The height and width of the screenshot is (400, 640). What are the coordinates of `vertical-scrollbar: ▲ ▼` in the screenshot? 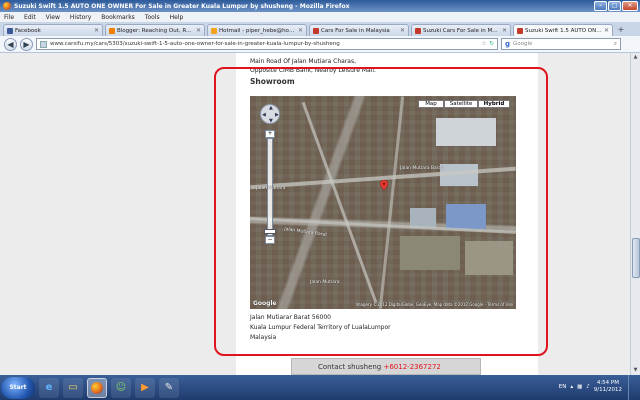 It's located at (635, 214).